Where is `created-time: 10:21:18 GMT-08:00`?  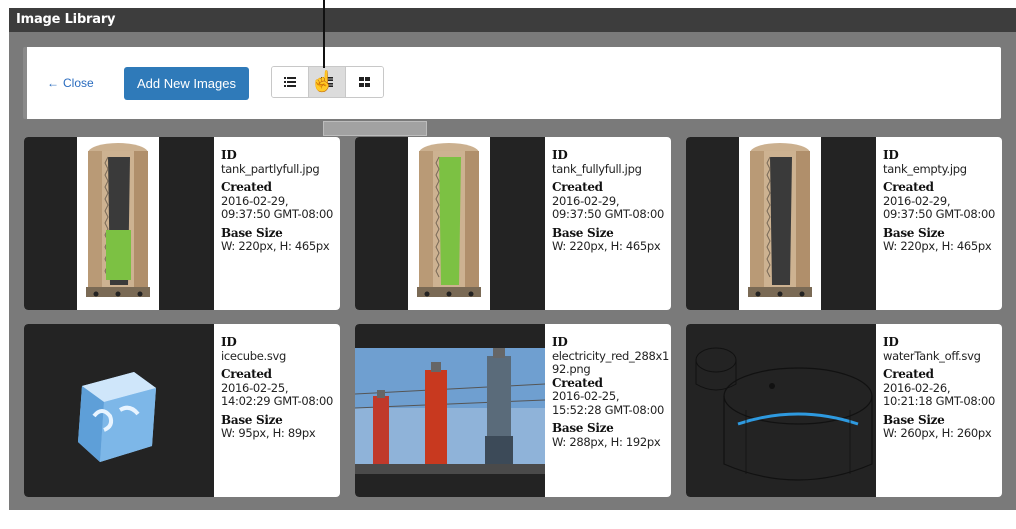 created-time: 10:21:18 GMT-08:00 is located at coordinates (939, 401).